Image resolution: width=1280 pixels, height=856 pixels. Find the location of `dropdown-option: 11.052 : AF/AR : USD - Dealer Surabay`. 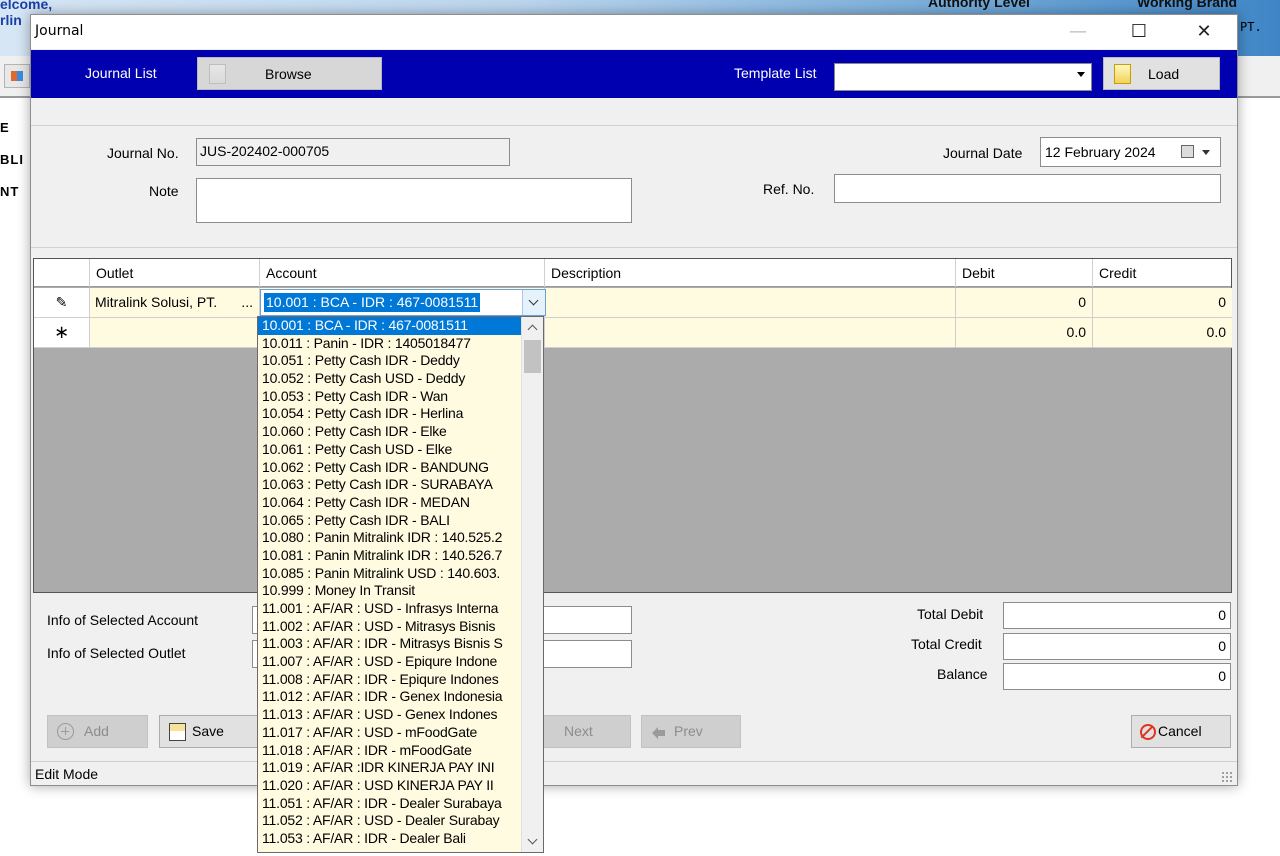

dropdown-option: 11.052 : AF/AR : USD - Dealer Surabay is located at coordinates (389, 821).